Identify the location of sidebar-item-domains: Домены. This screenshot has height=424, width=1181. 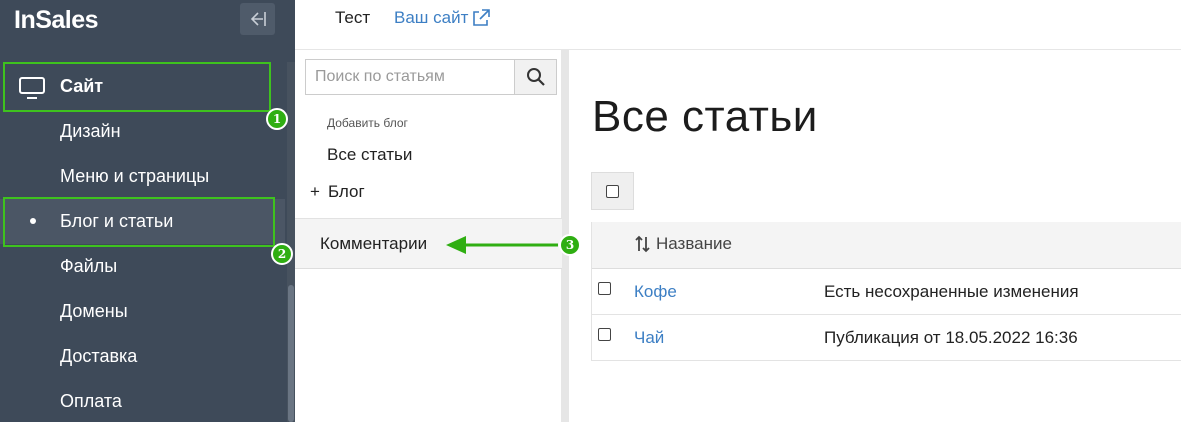
(142, 311).